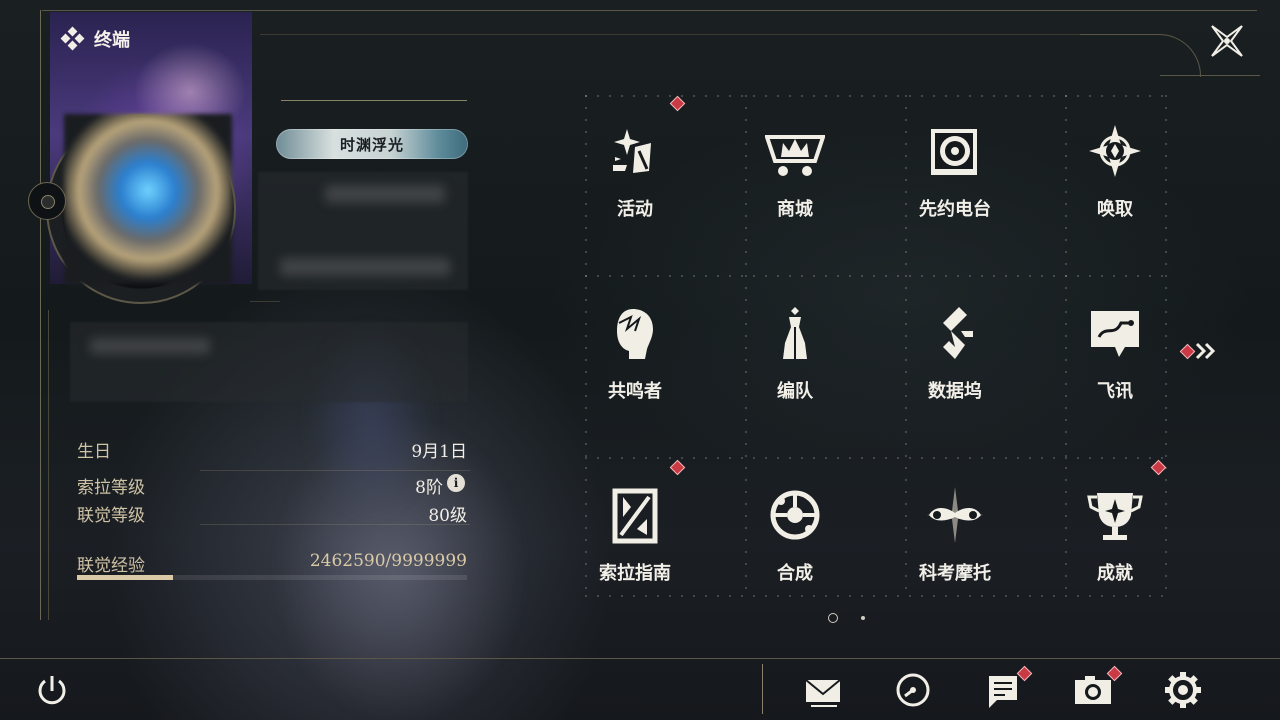  Describe the element at coordinates (52, 690) in the screenshot. I see `power-button` at that location.